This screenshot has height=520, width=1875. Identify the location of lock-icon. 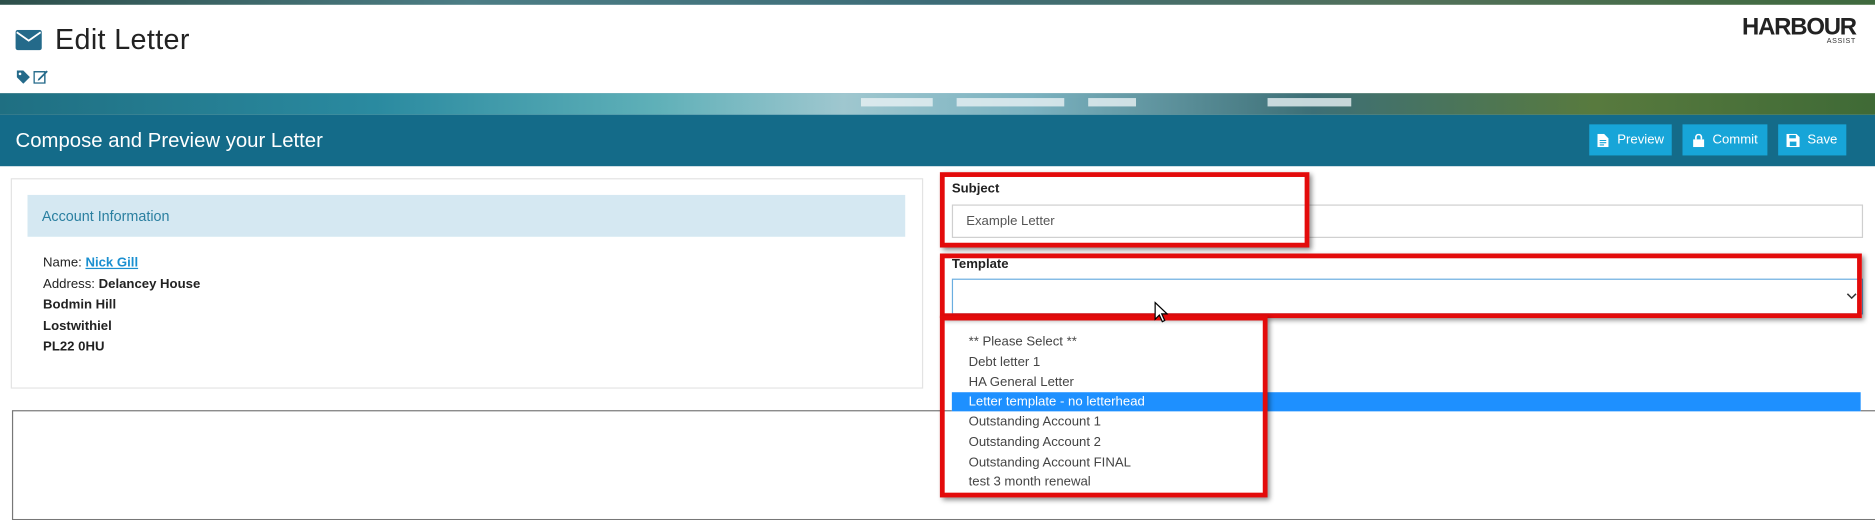
(1699, 140).